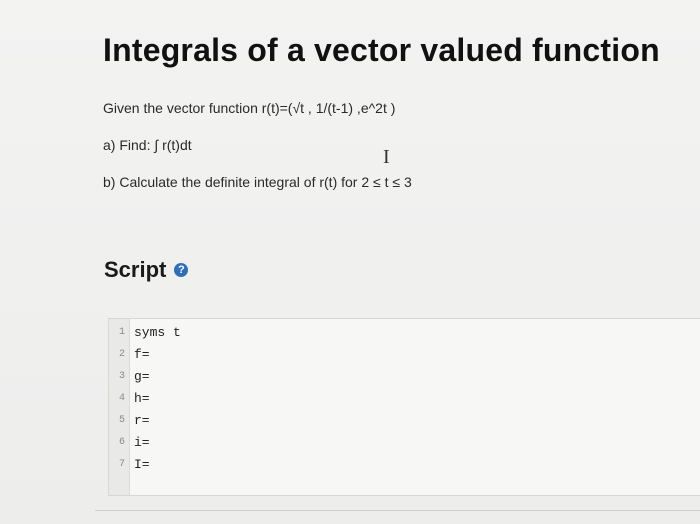 The height and width of the screenshot is (524, 700). I want to click on question-part-a: a) Find: ∫ r(t)dt, so click(147, 145).